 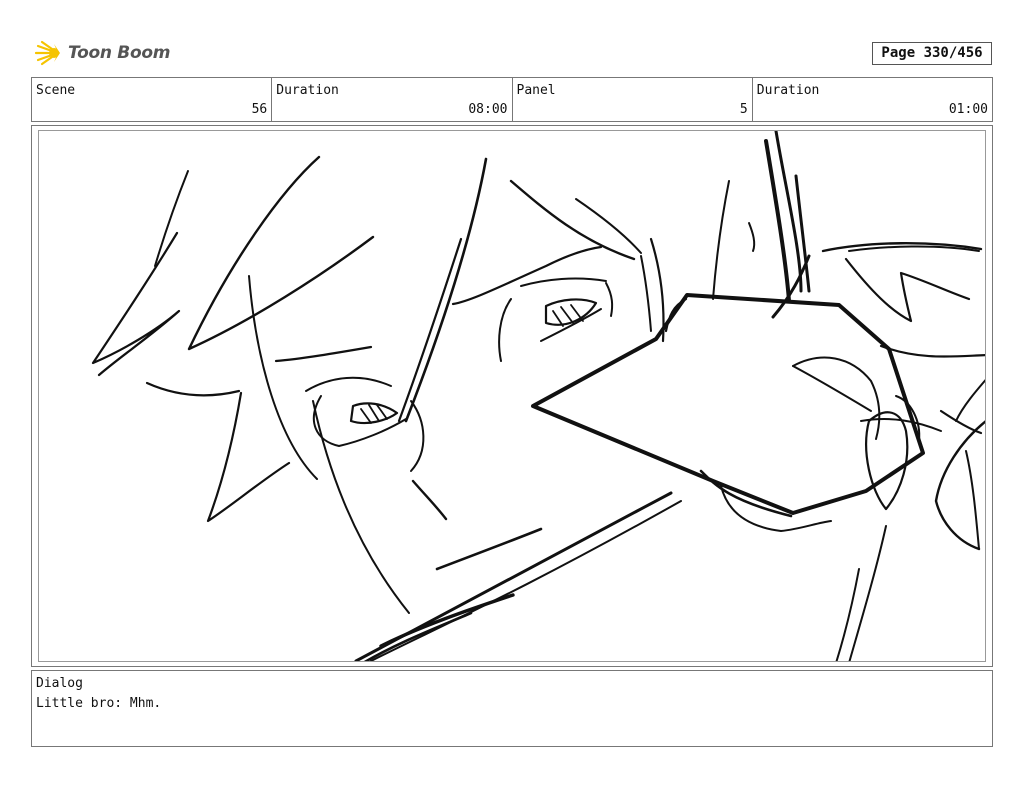 What do you see at coordinates (152, 99) in the screenshot?
I see `scene-cell: Scene 56` at bounding box center [152, 99].